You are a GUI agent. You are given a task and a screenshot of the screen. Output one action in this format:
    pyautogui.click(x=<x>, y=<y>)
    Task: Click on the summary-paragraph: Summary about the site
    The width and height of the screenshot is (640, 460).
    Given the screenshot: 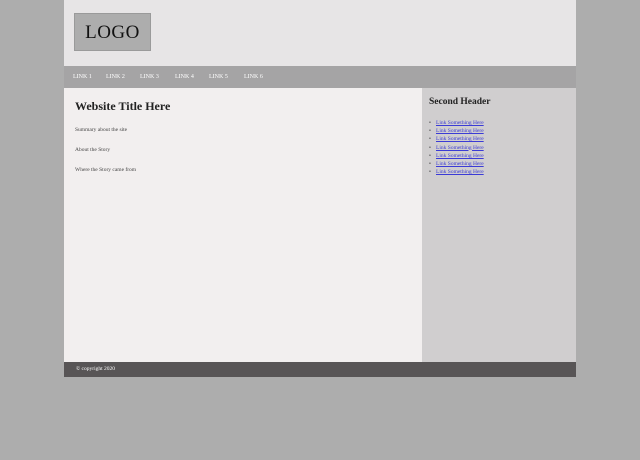 What is the action you would take?
    pyautogui.click(x=101, y=130)
    